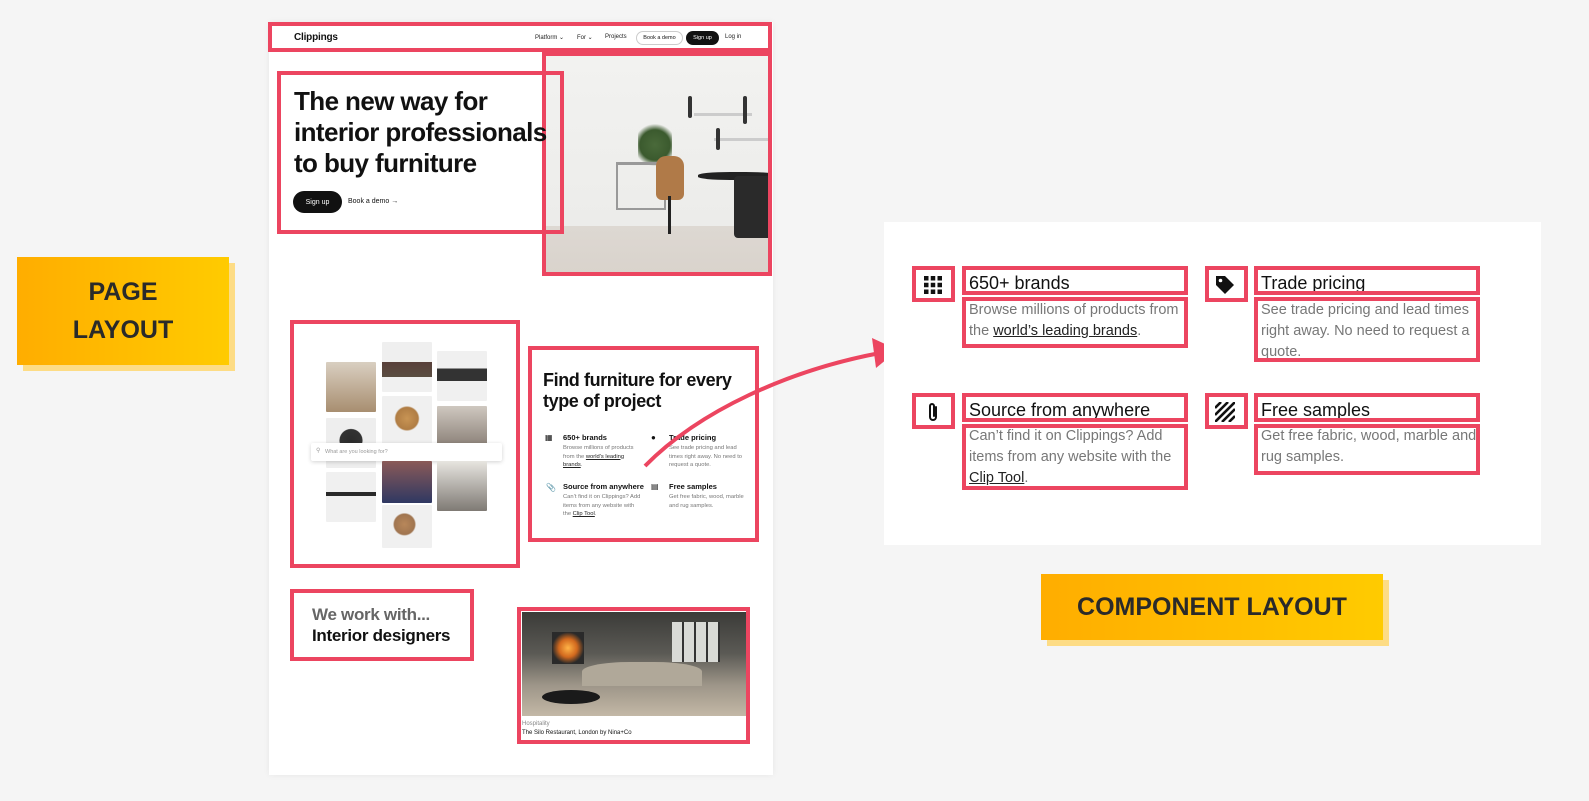 Image resolution: width=1589 pixels, height=801 pixels. Describe the element at coordinates (1075, 322) in the screenshot. I see `brands-desc-highlight` at that location.